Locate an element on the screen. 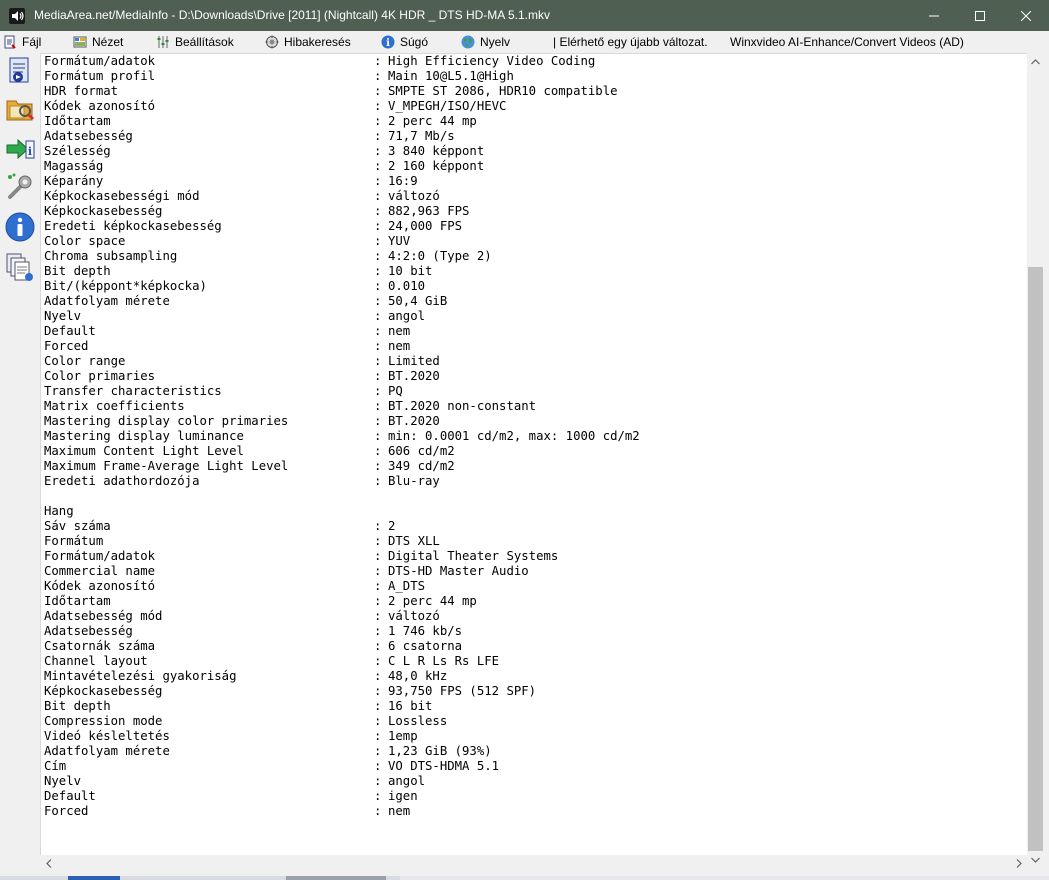 Image resolution: width=1049 pixels, height=880 pixels. info-line-value: 50,4 GiB is located at coordinates (418, 301).